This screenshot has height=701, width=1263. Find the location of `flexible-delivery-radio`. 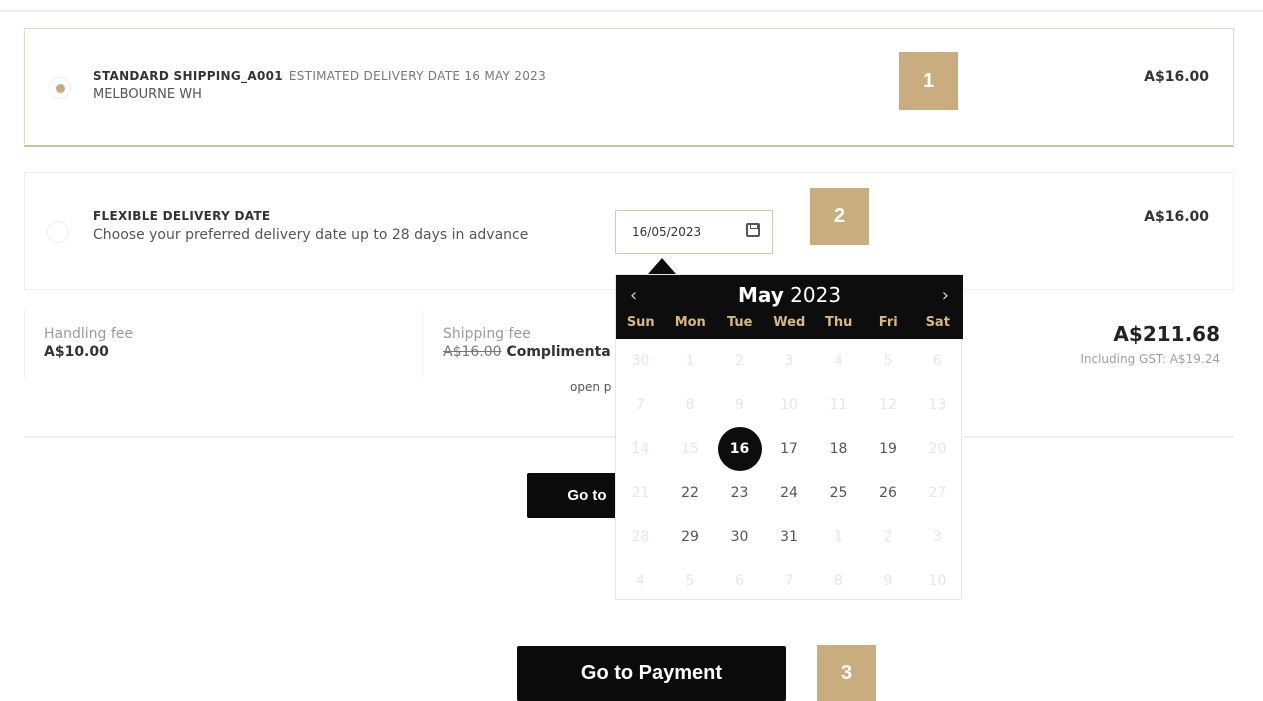

flexible-delivery-radio is located at coordinates (58, 232).